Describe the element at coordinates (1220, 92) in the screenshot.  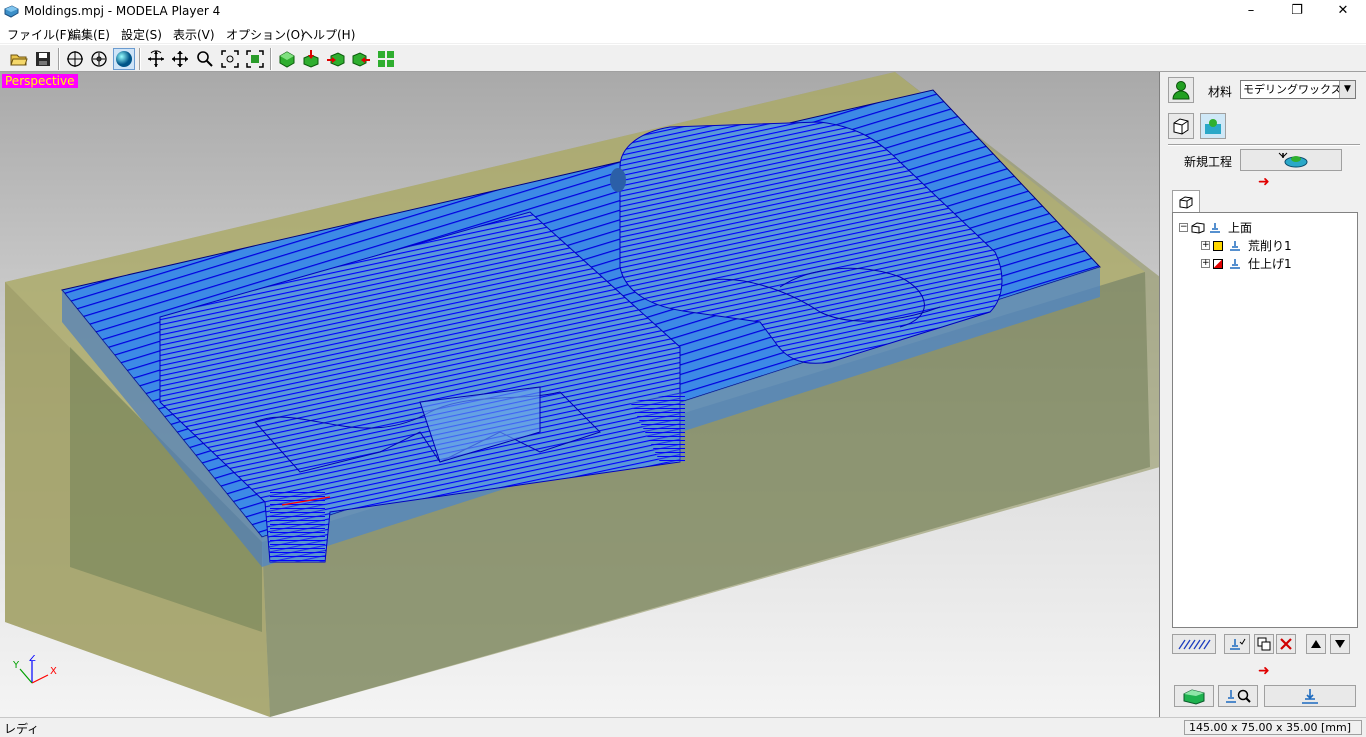
I see `material-label: 材料` at that location.